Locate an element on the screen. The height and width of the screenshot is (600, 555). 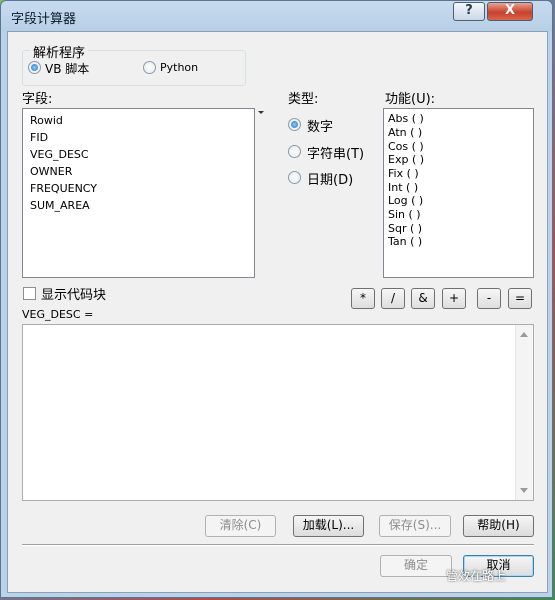
list-item: Exp ( ) is located at coordinates (406, 159).